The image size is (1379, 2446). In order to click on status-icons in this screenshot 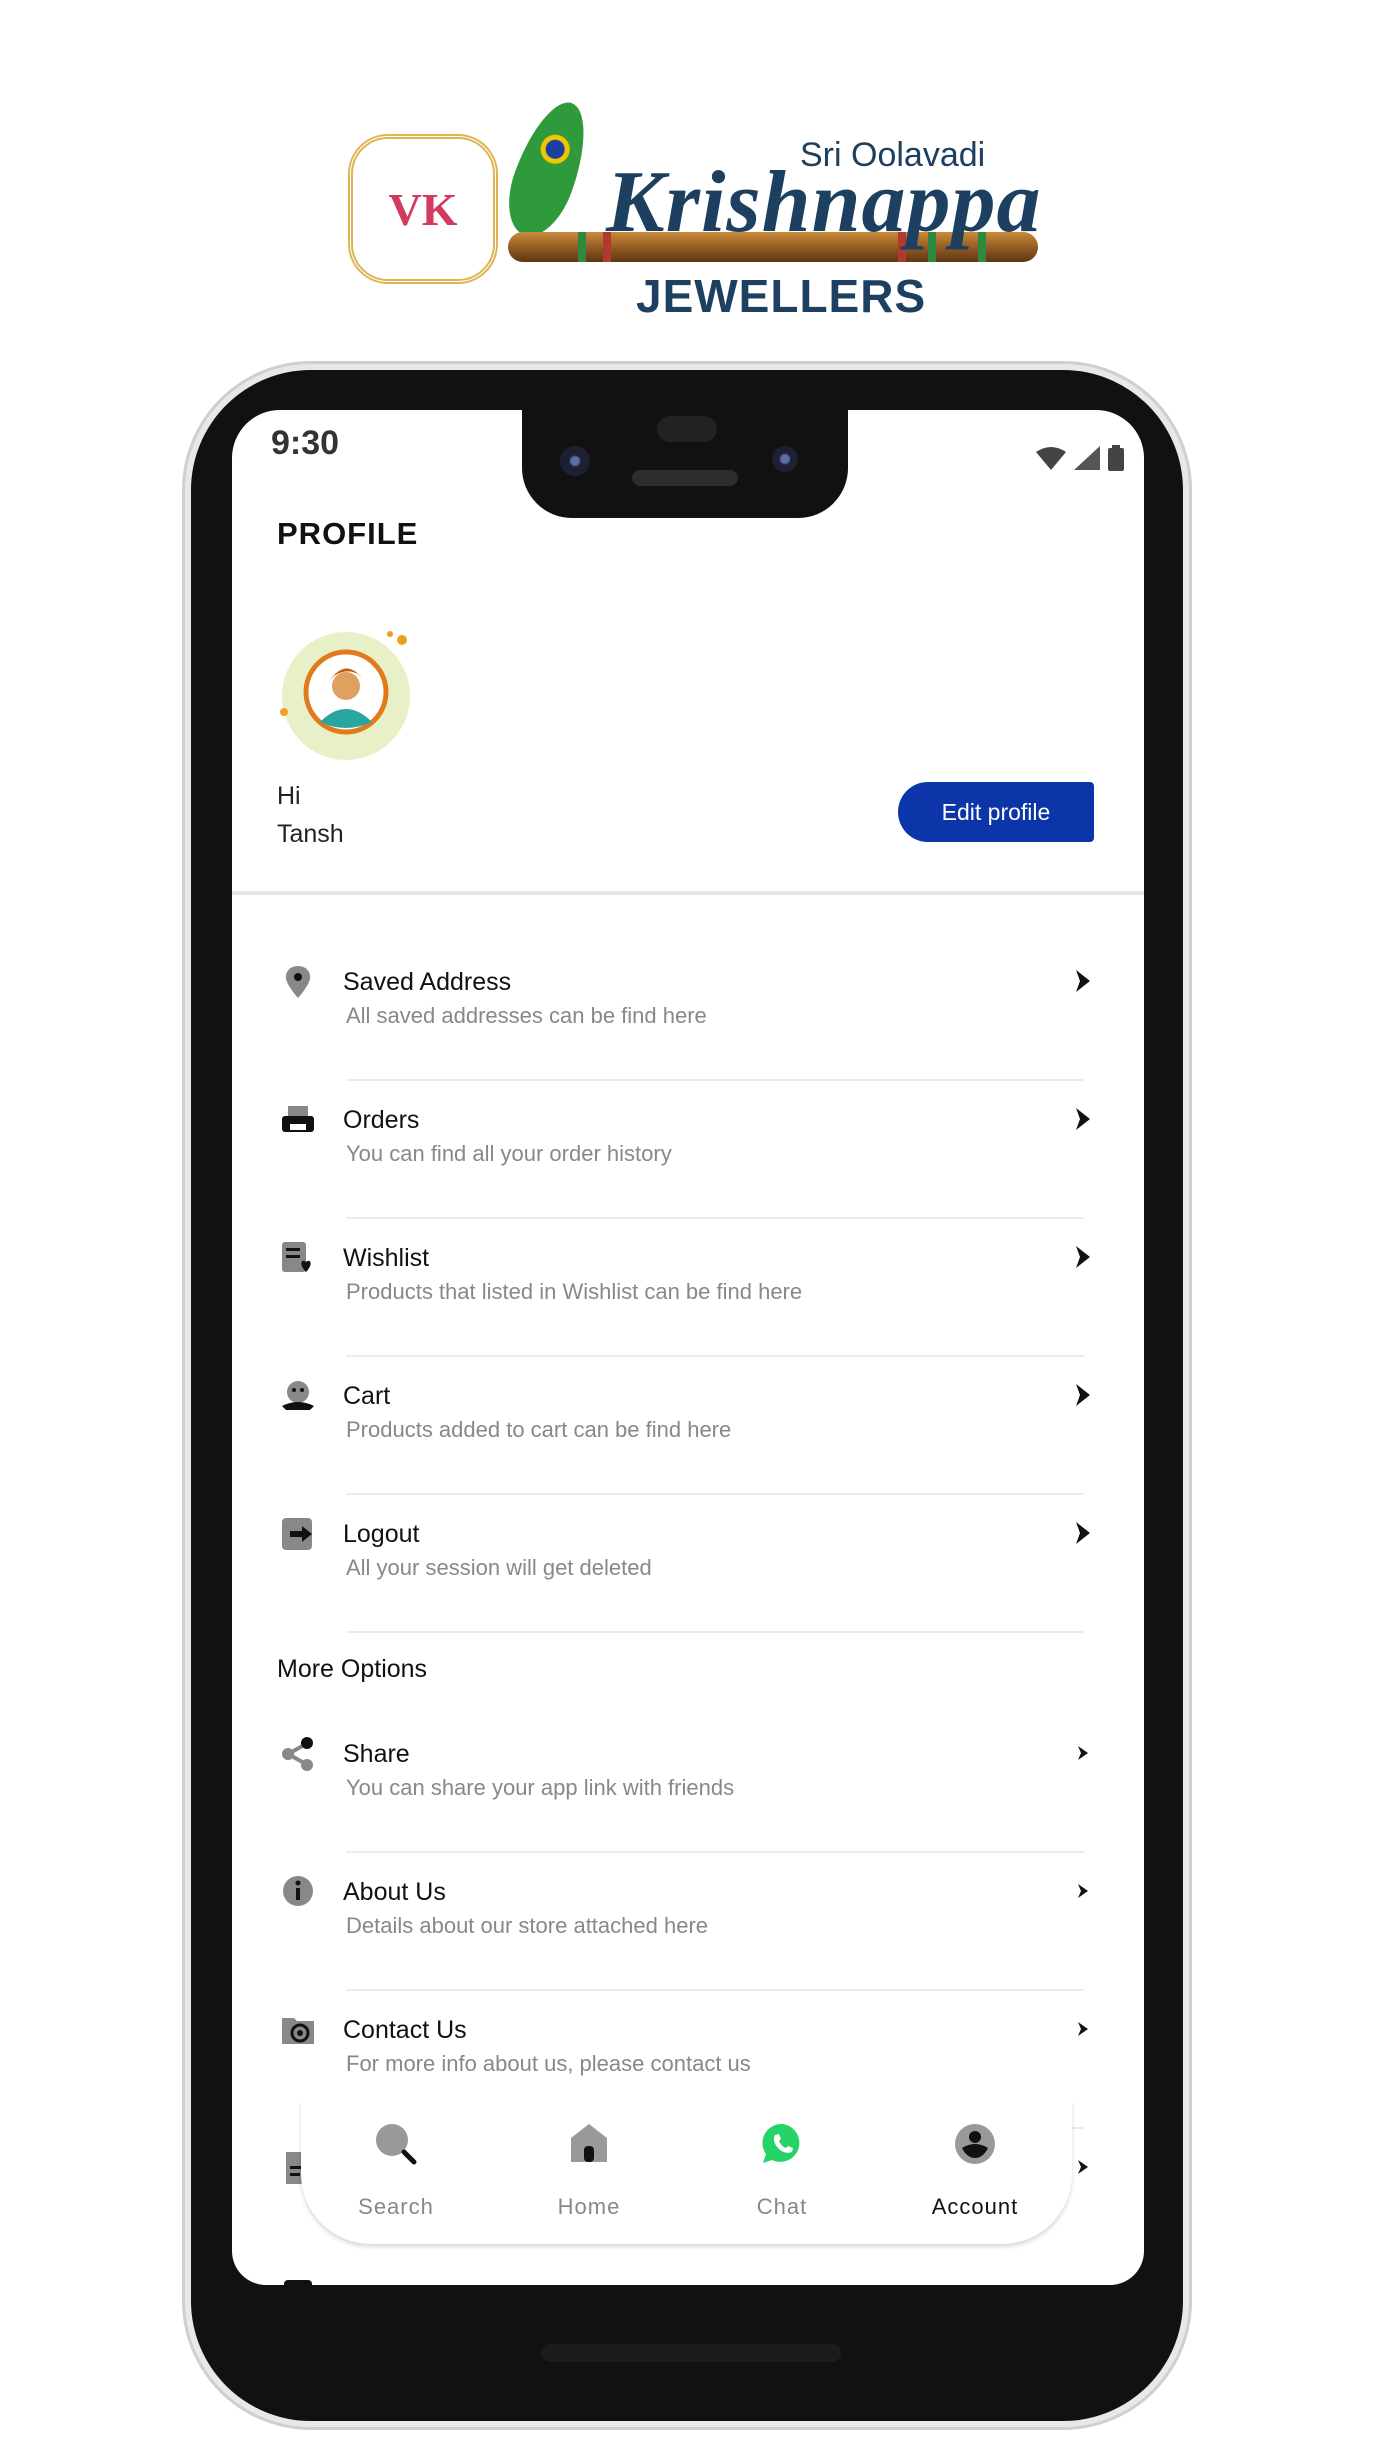, I will do `click(1080, 458)`.